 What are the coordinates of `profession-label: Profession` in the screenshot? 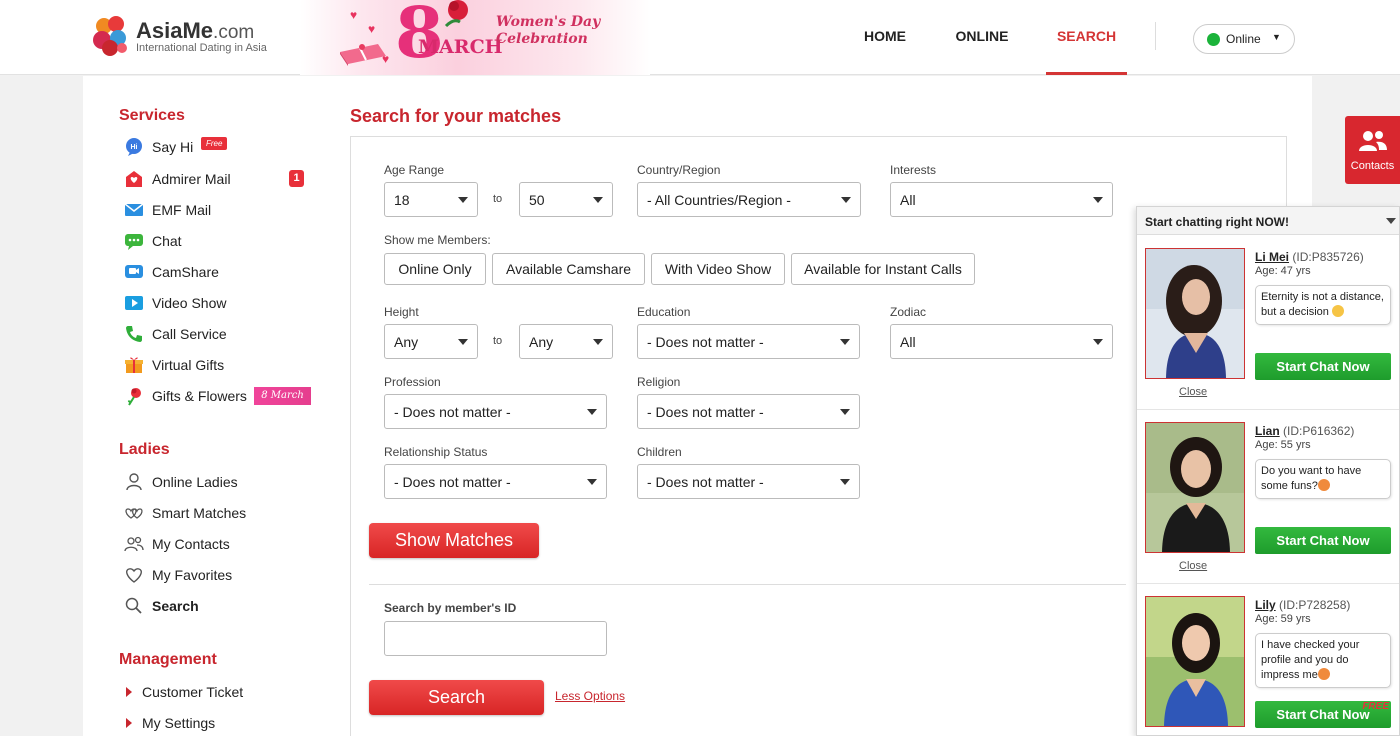 It's located at (412, 382).